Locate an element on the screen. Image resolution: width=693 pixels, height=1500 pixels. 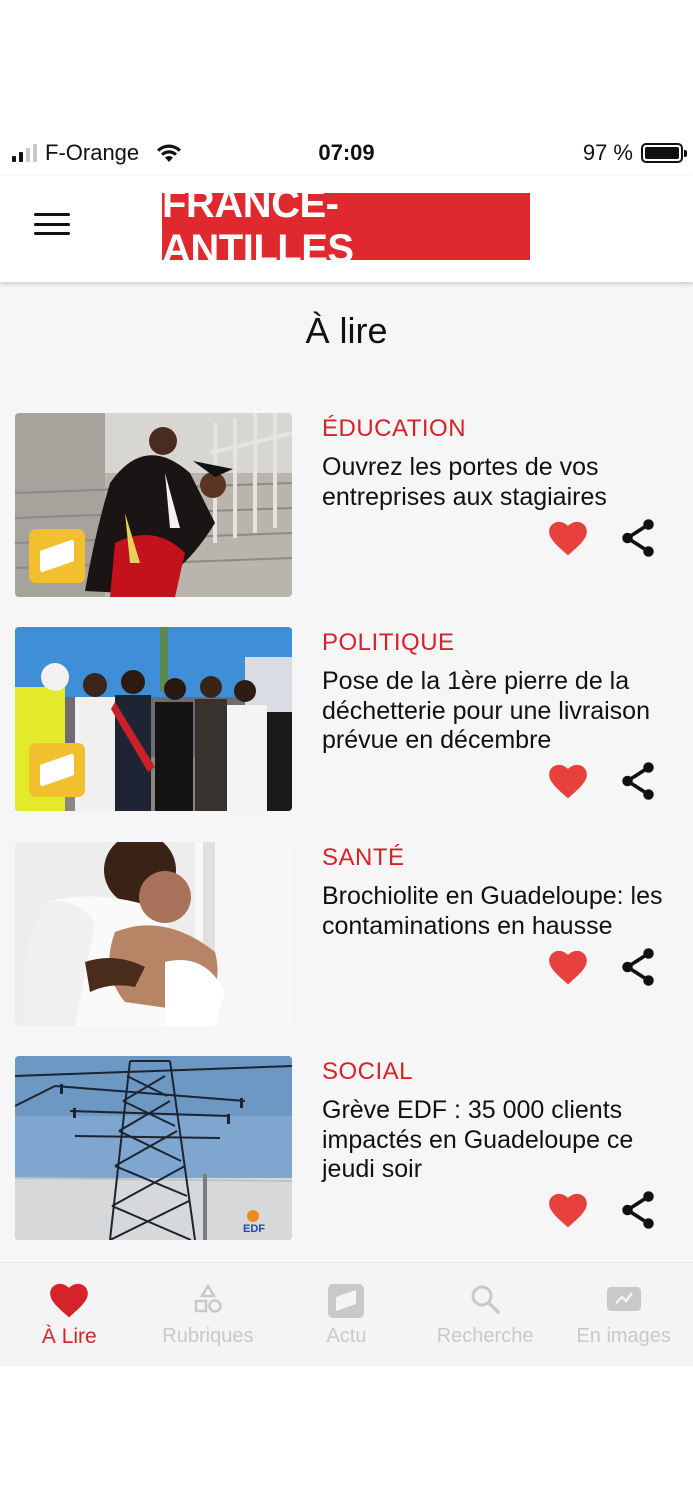
france-antilles-logo: FRANCE-ANTILLES is located at coordinates (346, 226).